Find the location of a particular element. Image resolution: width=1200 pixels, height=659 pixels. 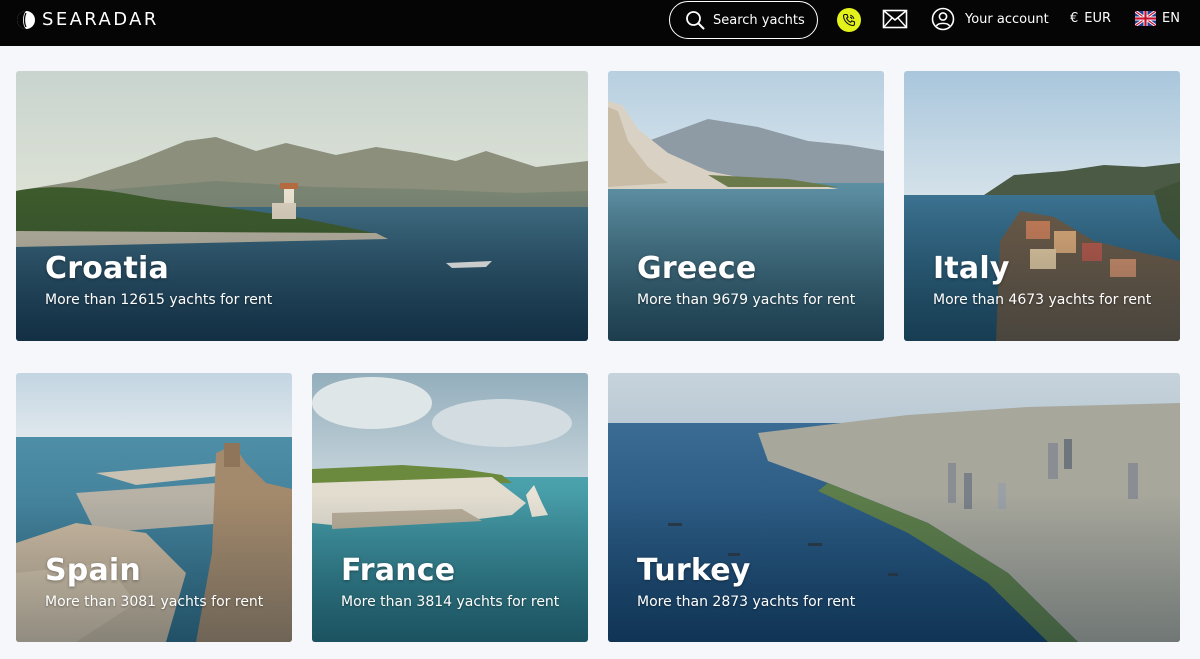

phone-button is located at coordinates (849, 20).